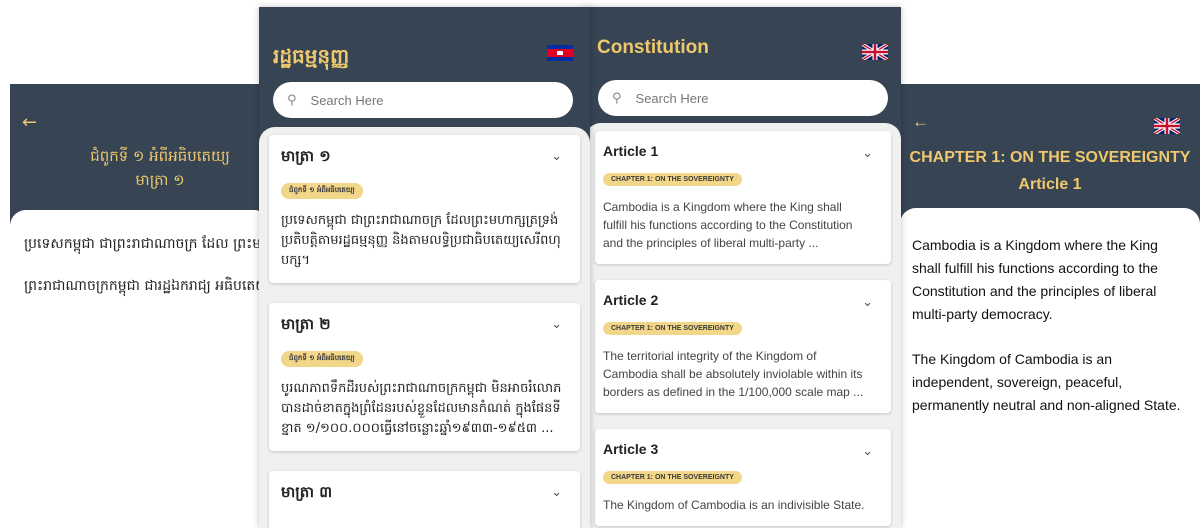  What do you see at coordinates (306, 156) in the screenshot?
I see `article-card-title: មាត្រា ១` at bounding box center [306, 156].